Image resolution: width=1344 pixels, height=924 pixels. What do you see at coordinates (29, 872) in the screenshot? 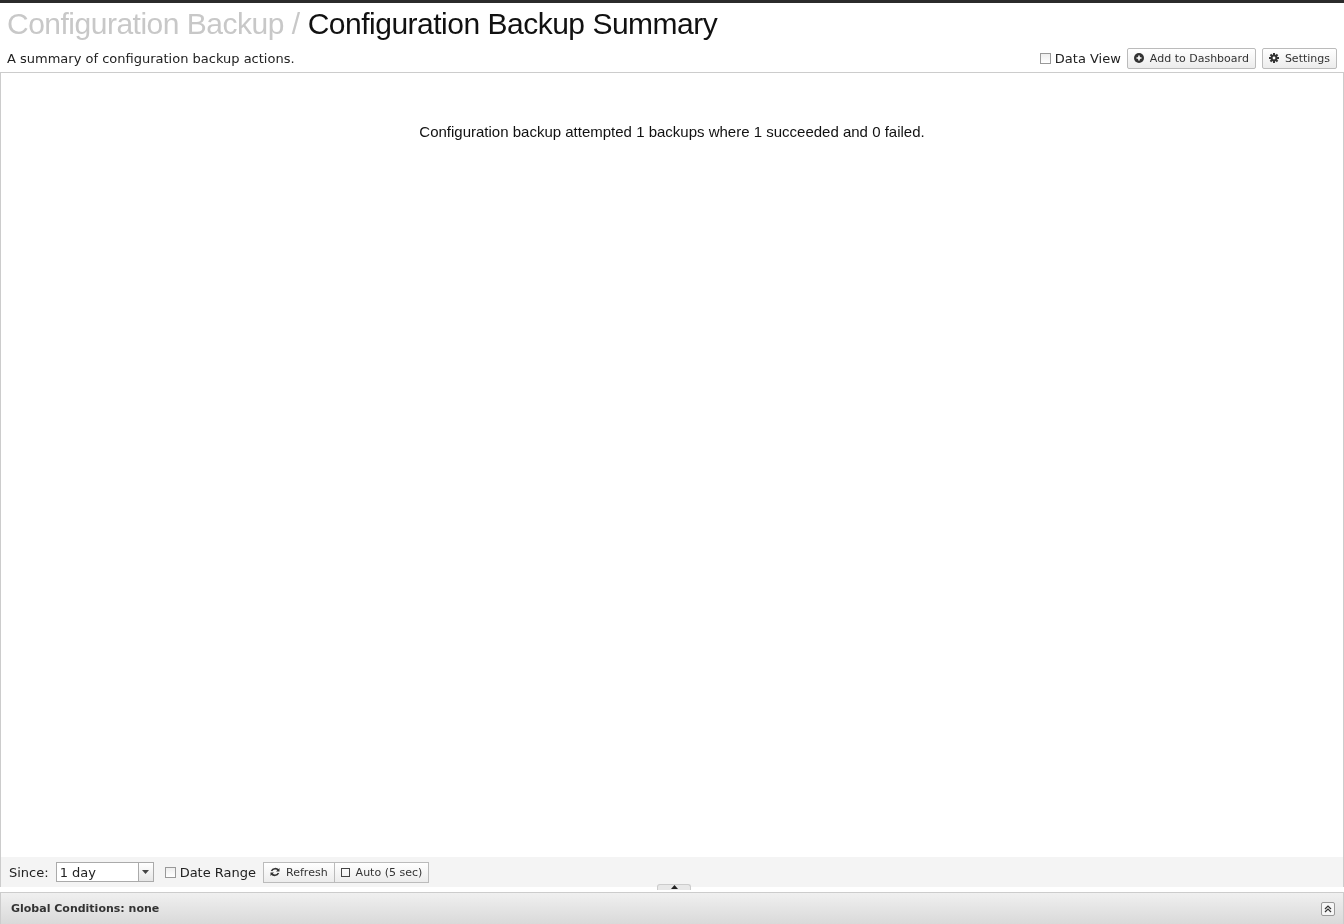
I see `since-label: Since:` at bounding box center [29, 872].